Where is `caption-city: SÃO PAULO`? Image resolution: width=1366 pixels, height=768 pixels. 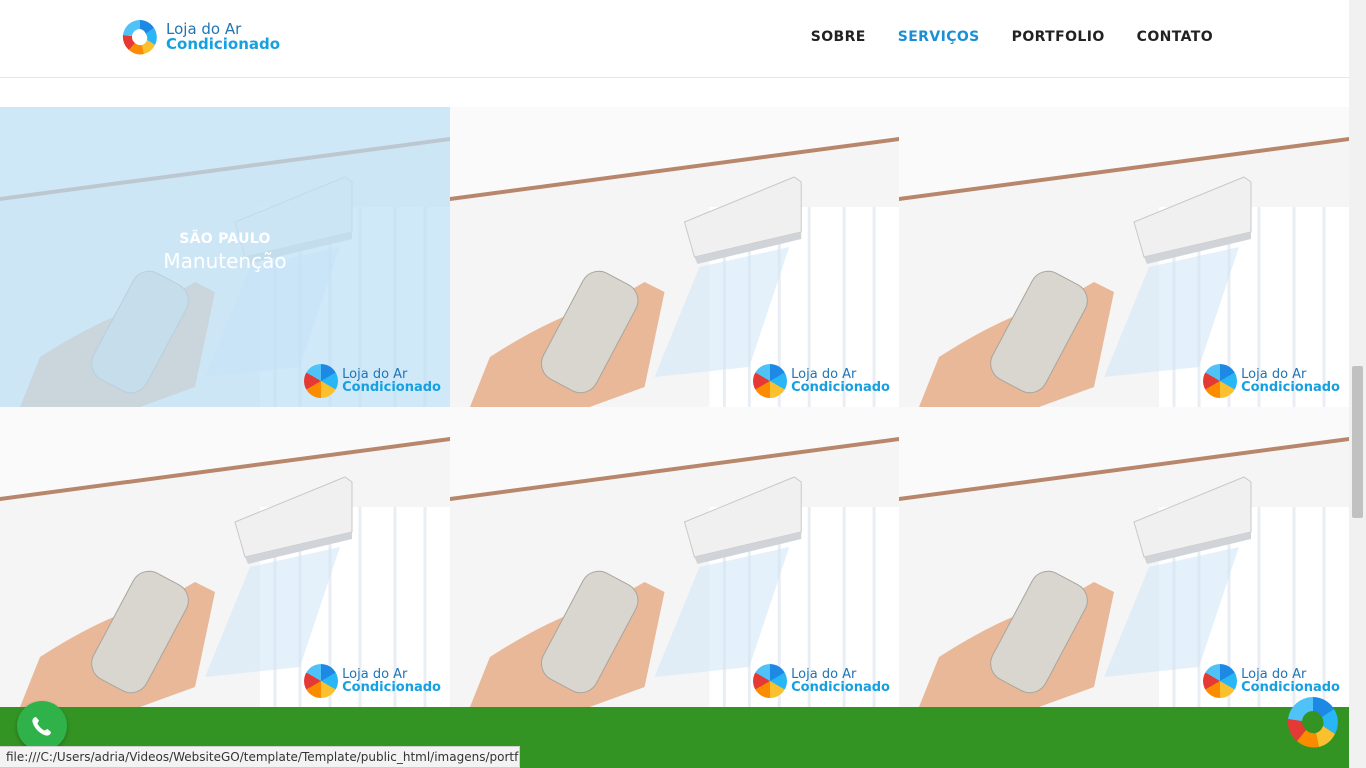
caption-city: SÃO PAULO is located at coordinates (225, 239).